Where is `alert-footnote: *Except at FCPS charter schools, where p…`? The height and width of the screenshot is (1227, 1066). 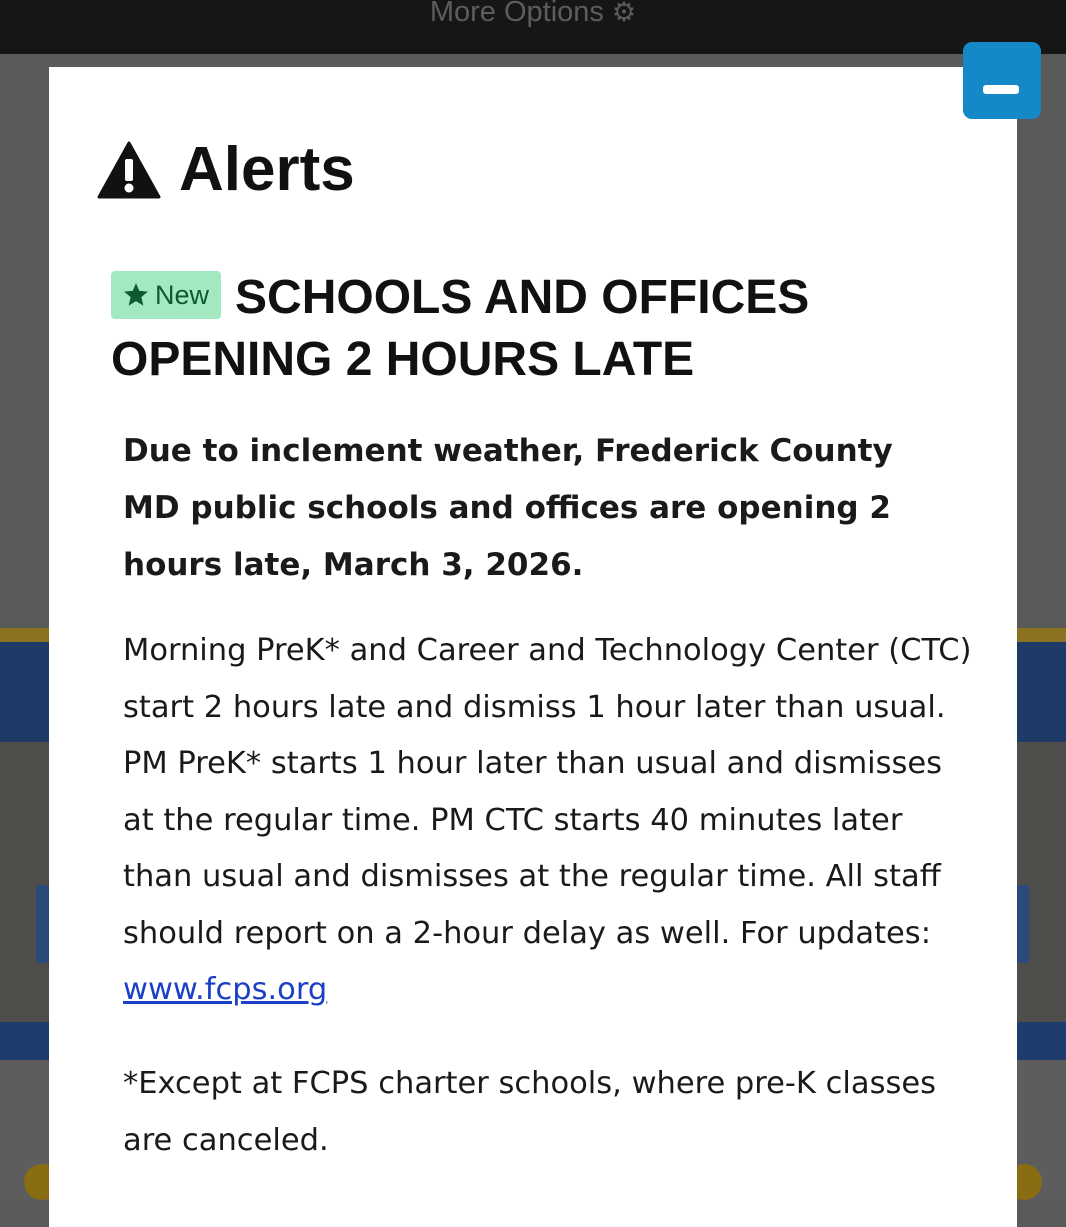 alert-footnote: *Except at FCPS charter schools, where p… is located at coordinates (530, 1112).